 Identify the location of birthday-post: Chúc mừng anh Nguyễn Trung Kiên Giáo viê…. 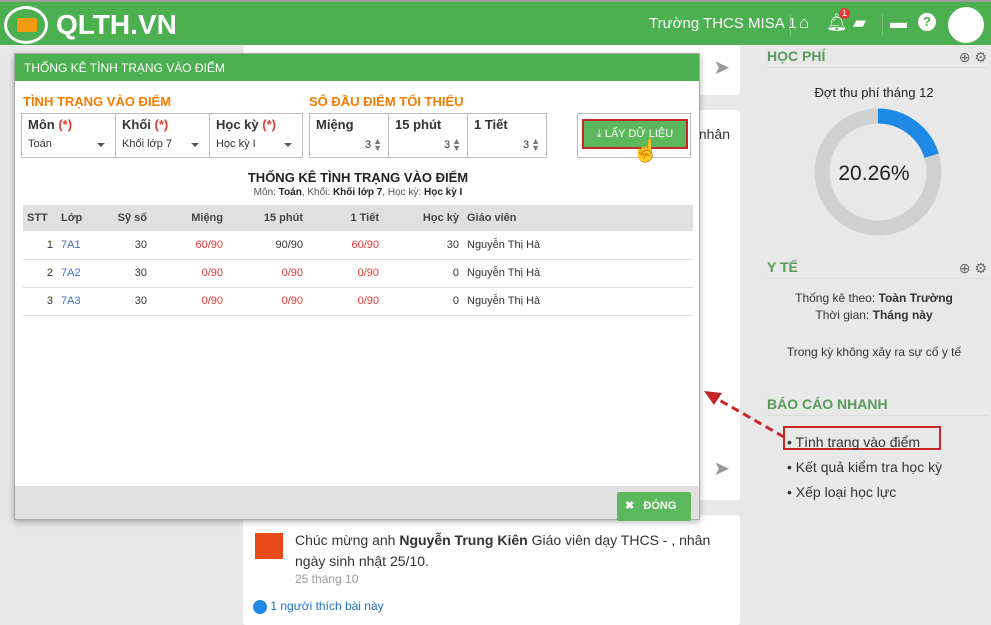
(491, 570).